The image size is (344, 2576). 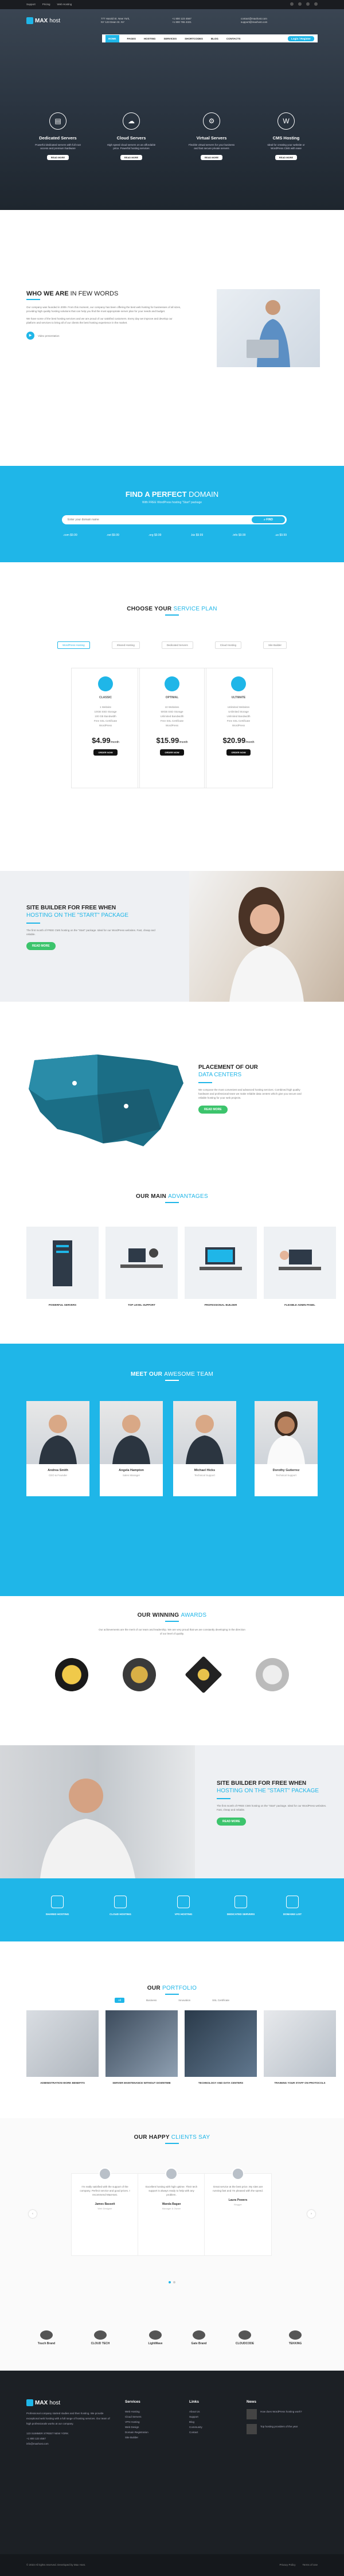 What do you see at coordinates (141, 1304) in the screenshot?
I see `advantage-label: TOP LEVEL SUPPORT` at bounding box center [141, 1304].